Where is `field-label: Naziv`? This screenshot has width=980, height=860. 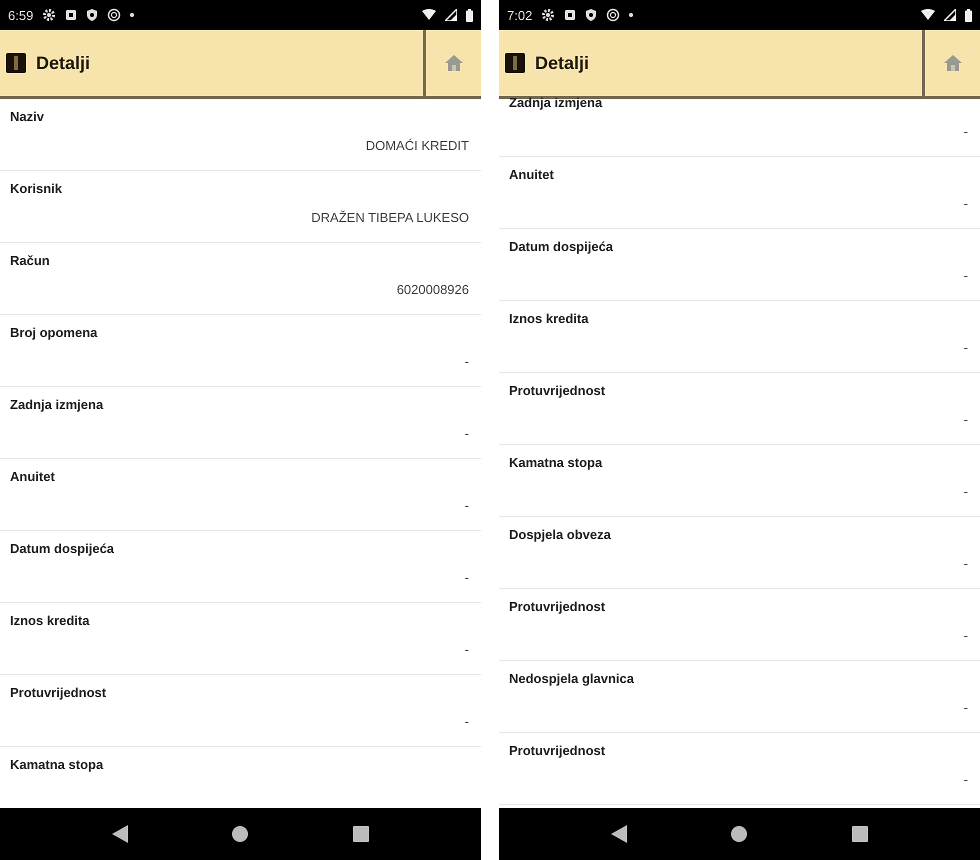
field-label: Naziv is located at coordinates (27, 116).